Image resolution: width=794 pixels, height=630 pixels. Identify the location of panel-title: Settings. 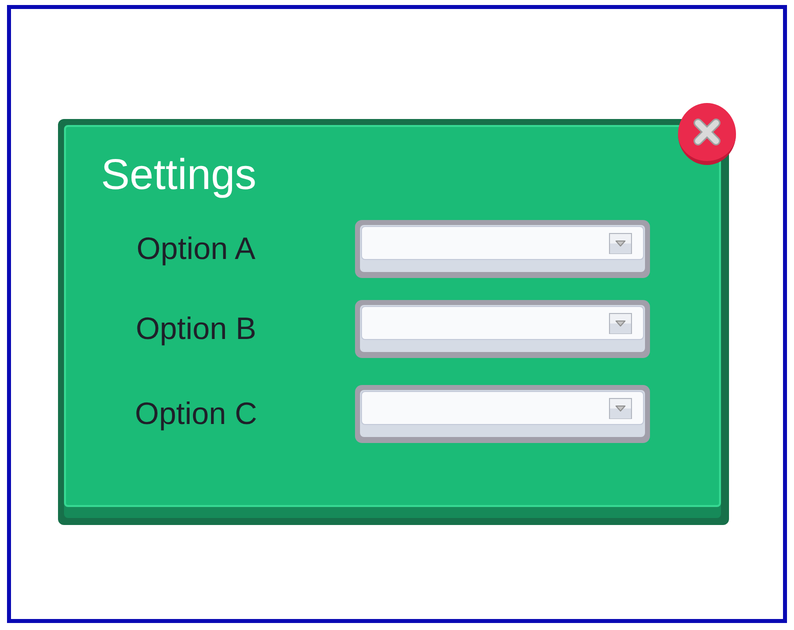
(179, 175).